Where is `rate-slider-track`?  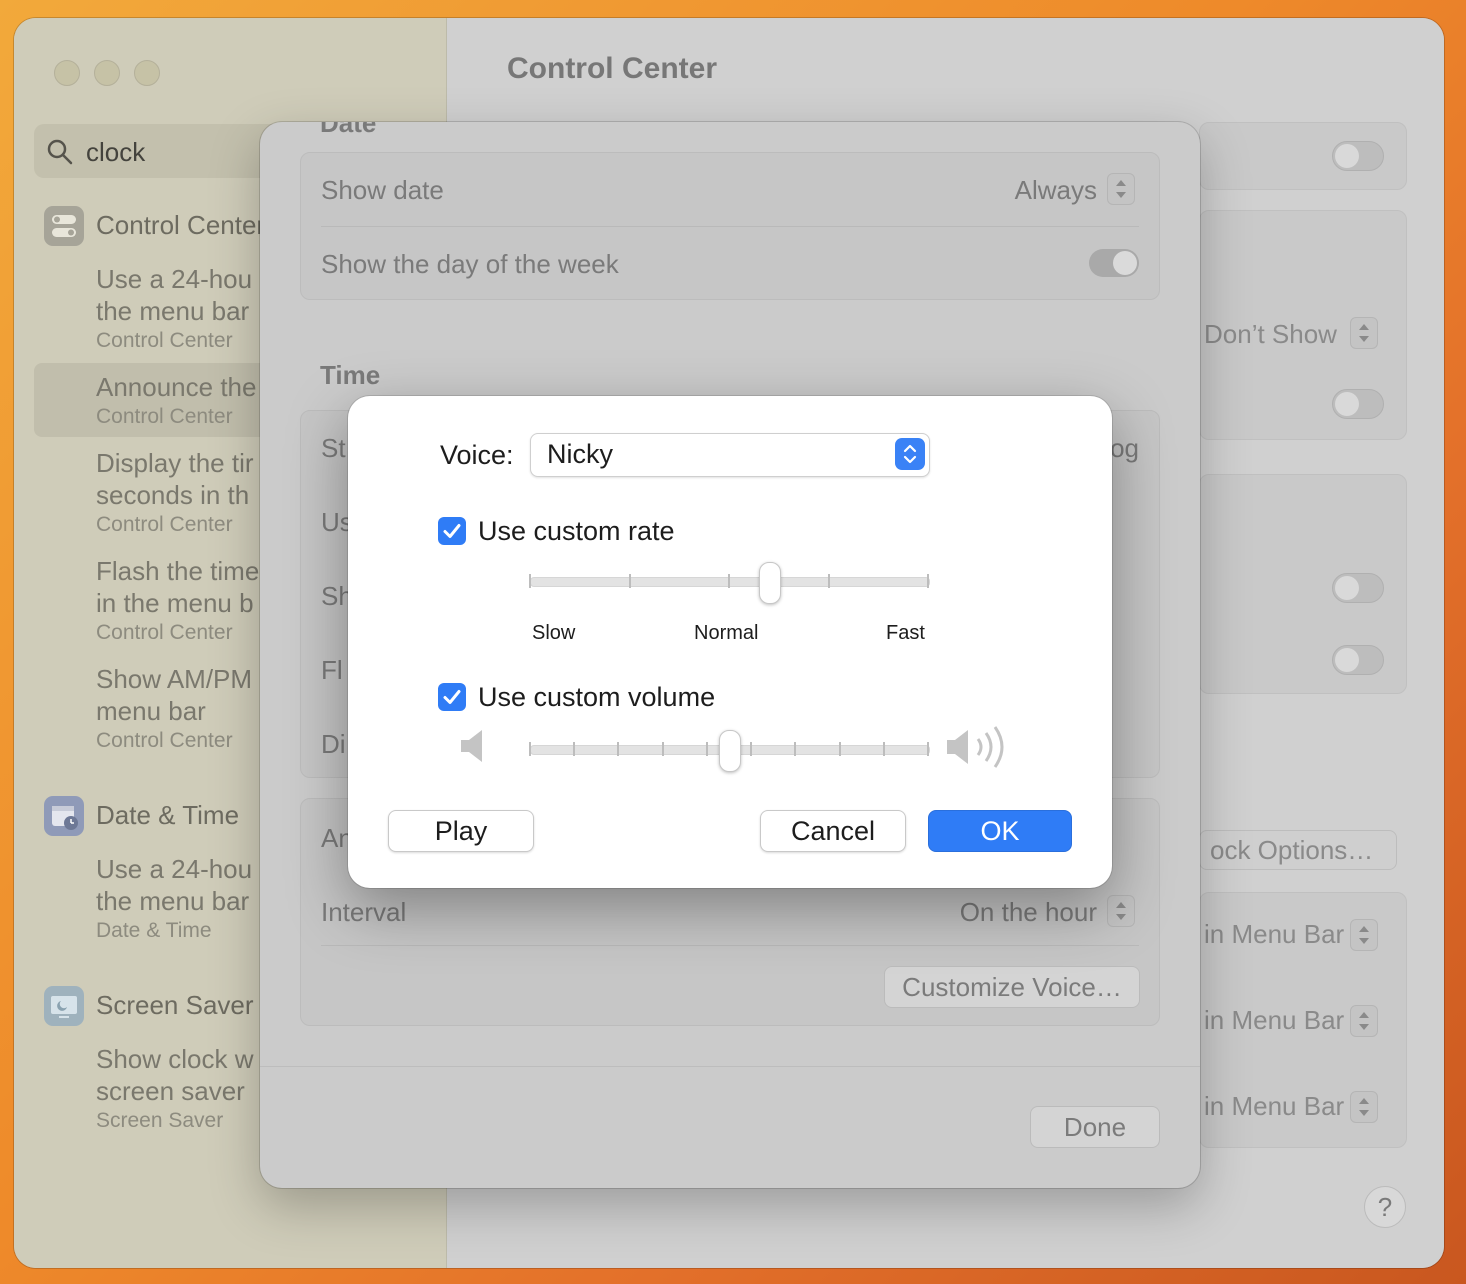
rate-slider-track is located at coordinates (730, 582).